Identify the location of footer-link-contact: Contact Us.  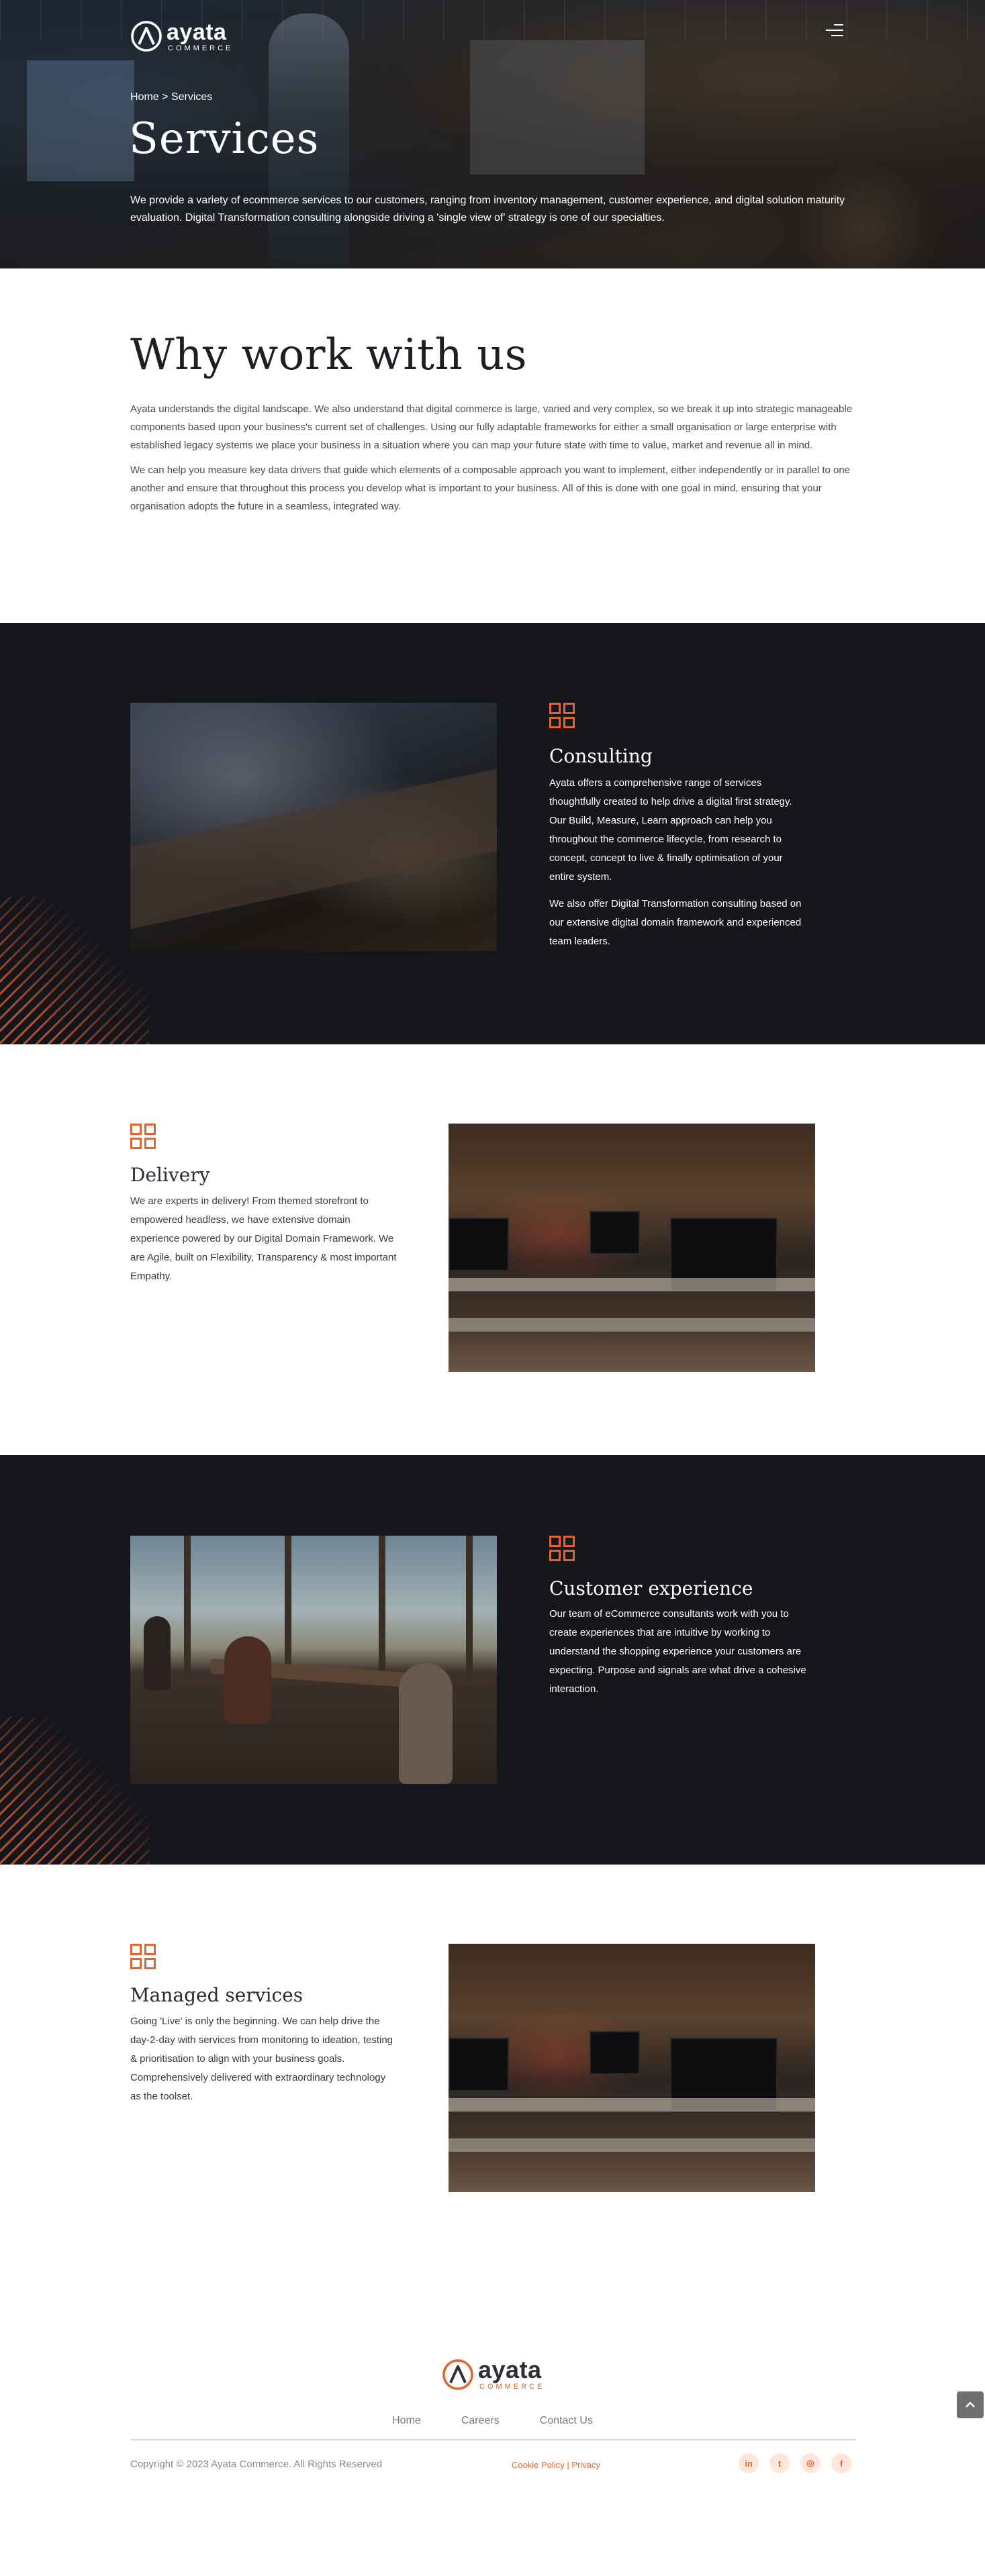
(566, 2421).